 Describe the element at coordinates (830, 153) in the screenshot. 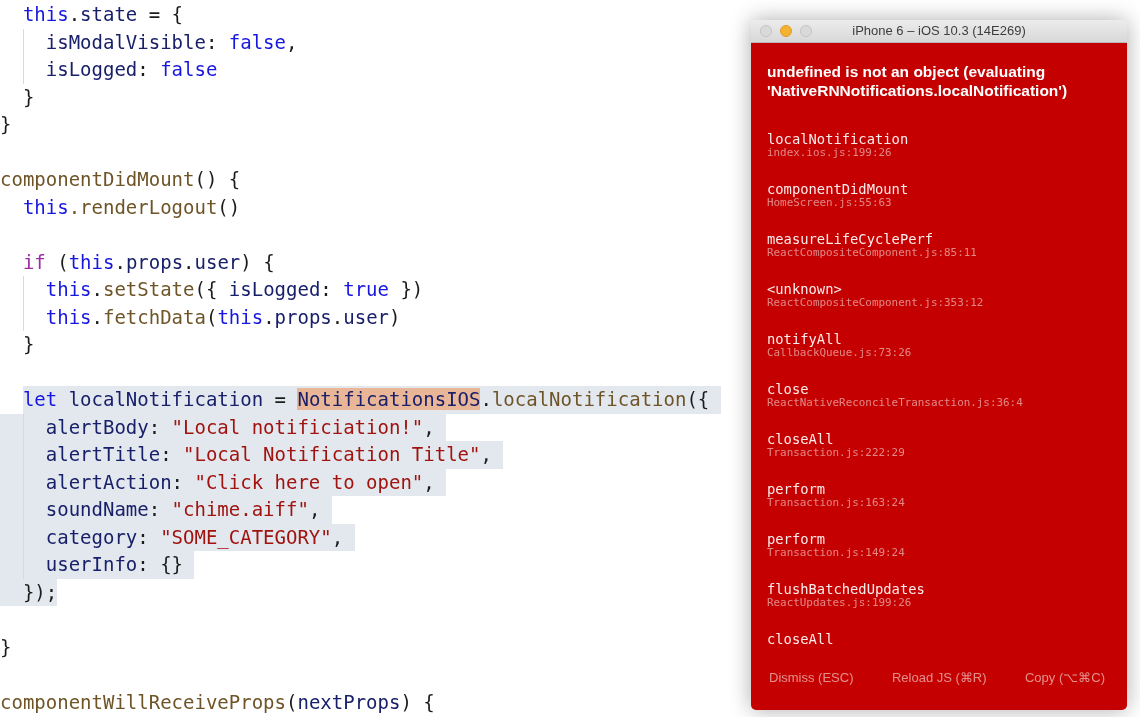

I see `stack-frame-location: index.ios.js:199:26` at that location.